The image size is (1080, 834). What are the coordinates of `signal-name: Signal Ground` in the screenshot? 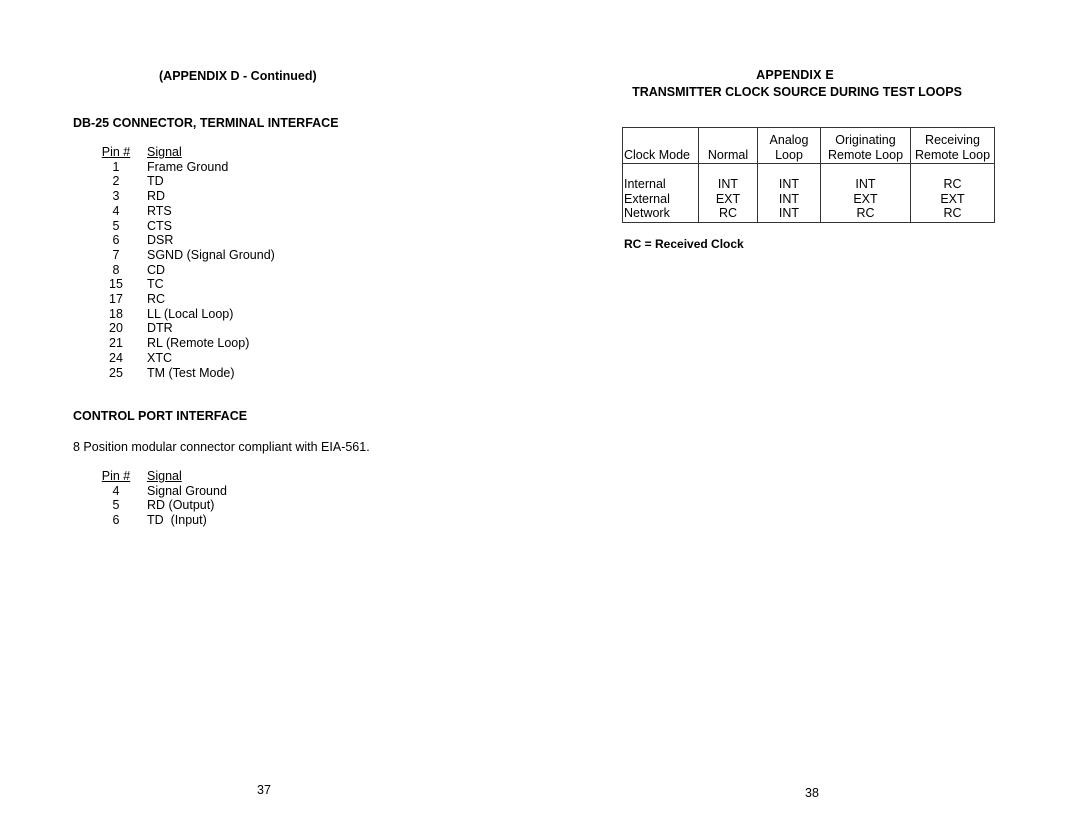 It's located at (187, 490).